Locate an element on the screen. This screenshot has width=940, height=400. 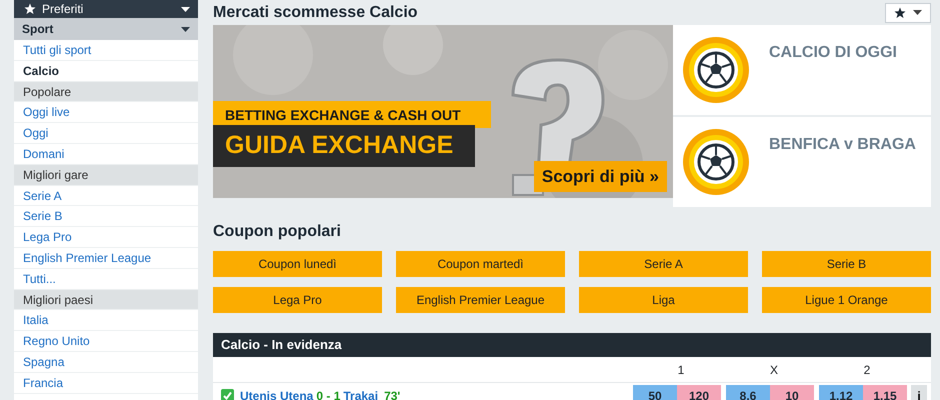
column-header: 1 is located at coordinates (681, 370).